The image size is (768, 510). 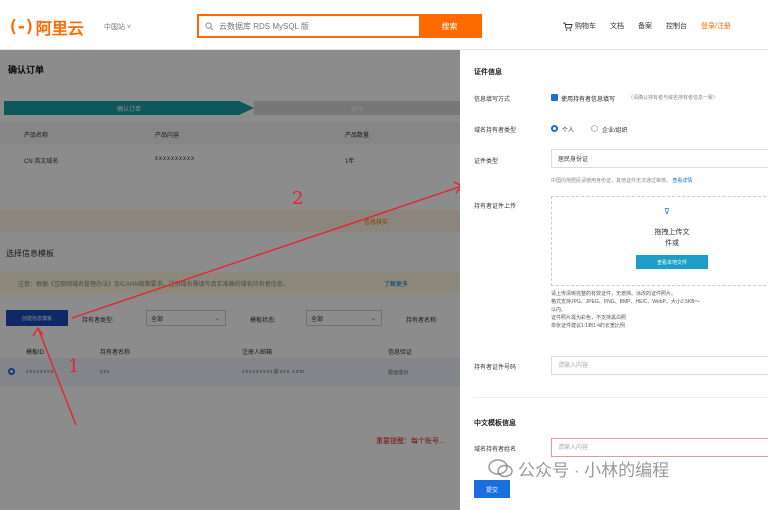 I want to click on cert-type-hint-link: 查看详情, so click(x=682, y=181).